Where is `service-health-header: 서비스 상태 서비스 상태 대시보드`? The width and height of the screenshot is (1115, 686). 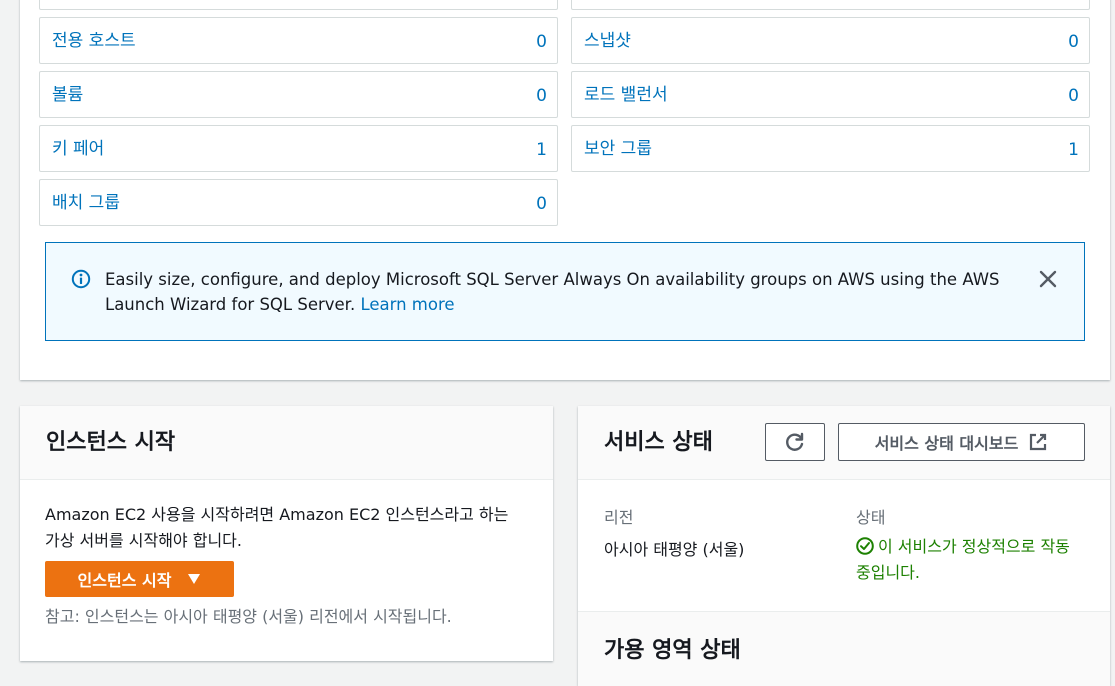
service-health-header: 서비스 상태 서비스 상태 대시보드 is located at coordinates (844, 443).